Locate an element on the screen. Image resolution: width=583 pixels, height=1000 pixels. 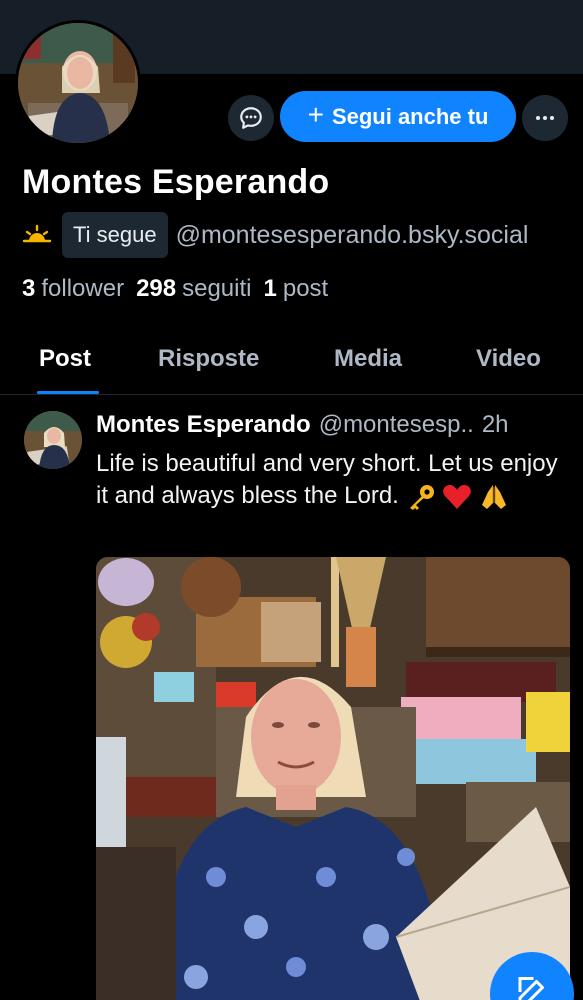
profile-avatar is located at coordinates (78, 83).